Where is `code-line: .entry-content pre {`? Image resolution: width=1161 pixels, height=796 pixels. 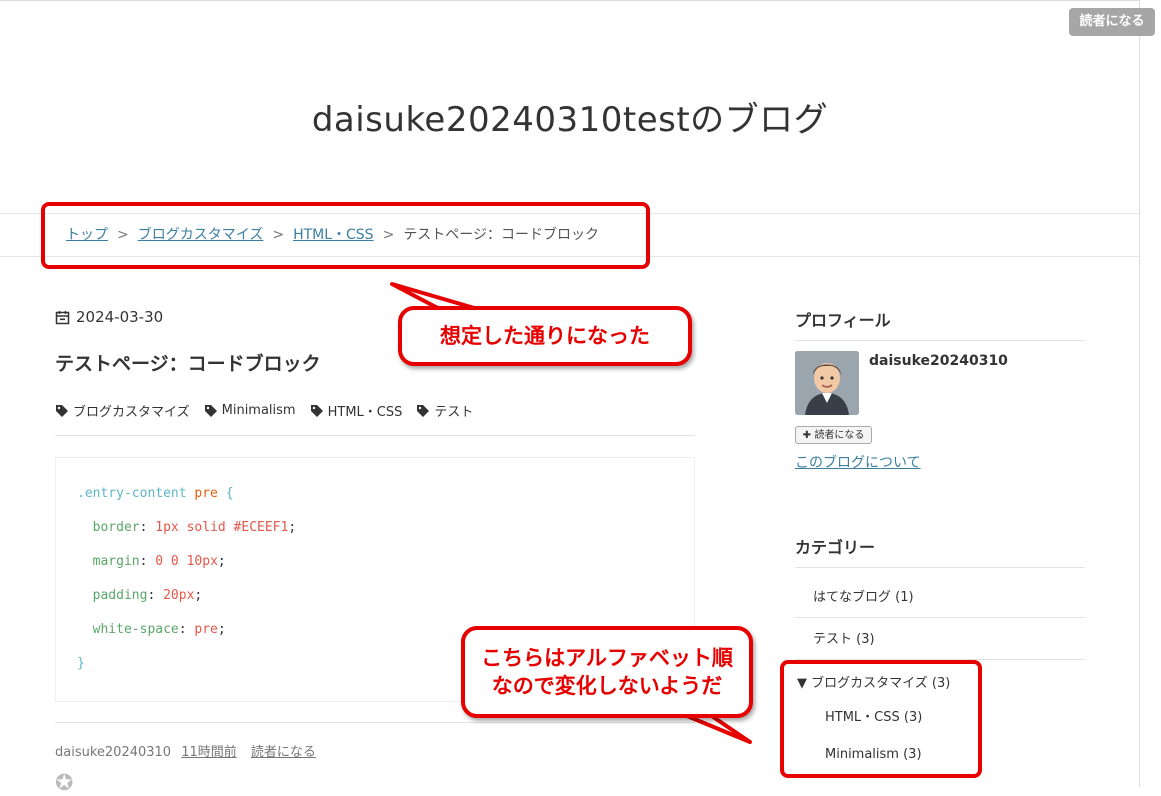
code-line: .entry-content pre { is located at coordinates (155, 493).